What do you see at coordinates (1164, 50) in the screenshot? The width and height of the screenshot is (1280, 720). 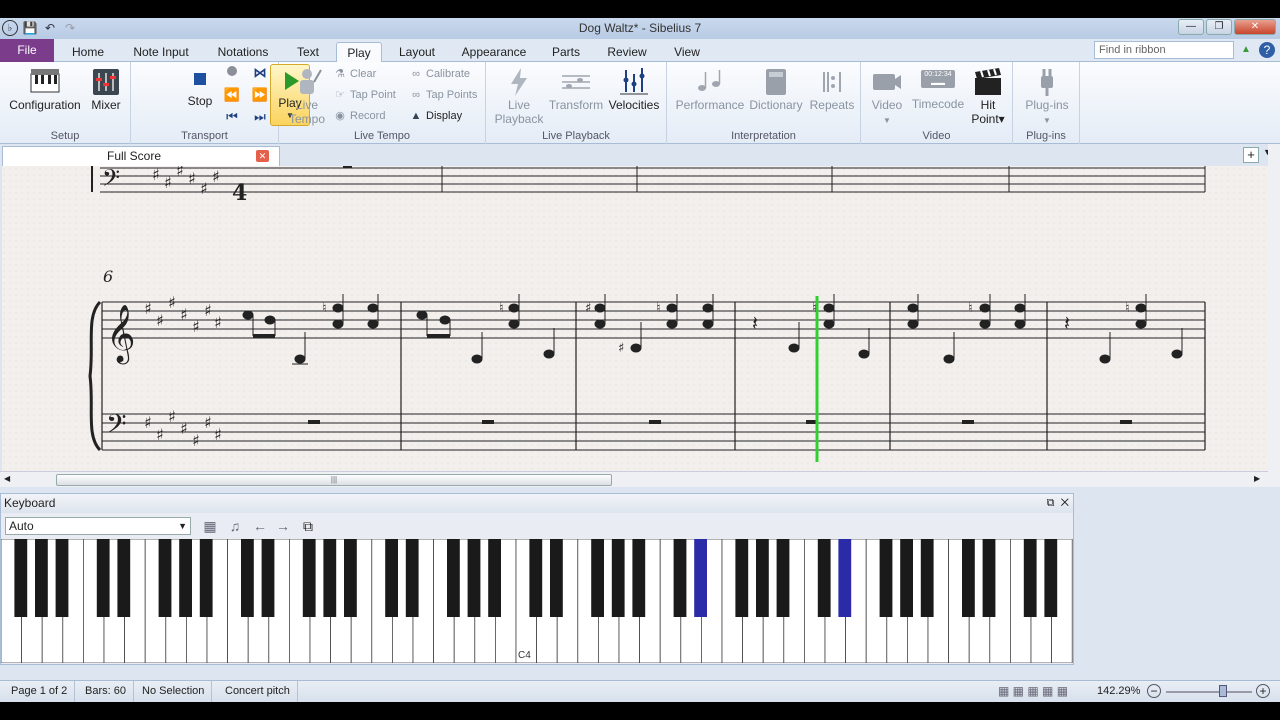 I see `find-in-ribbon-input: Find in ribbon` at bounding box center [1164, 50].